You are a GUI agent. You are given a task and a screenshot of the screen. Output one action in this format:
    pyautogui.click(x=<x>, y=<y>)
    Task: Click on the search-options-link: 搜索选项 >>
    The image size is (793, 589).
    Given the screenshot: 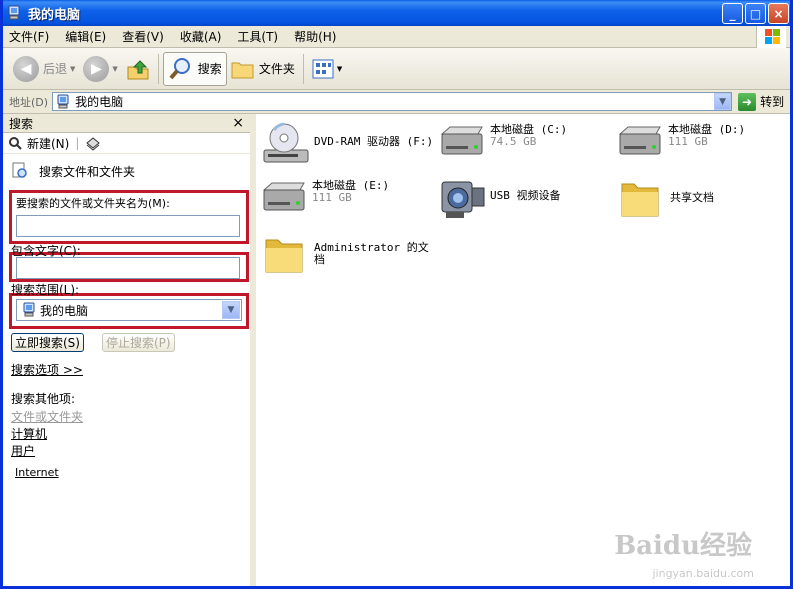 What is the action you would take?
    pyautogui.click(x=126, y=369)
    